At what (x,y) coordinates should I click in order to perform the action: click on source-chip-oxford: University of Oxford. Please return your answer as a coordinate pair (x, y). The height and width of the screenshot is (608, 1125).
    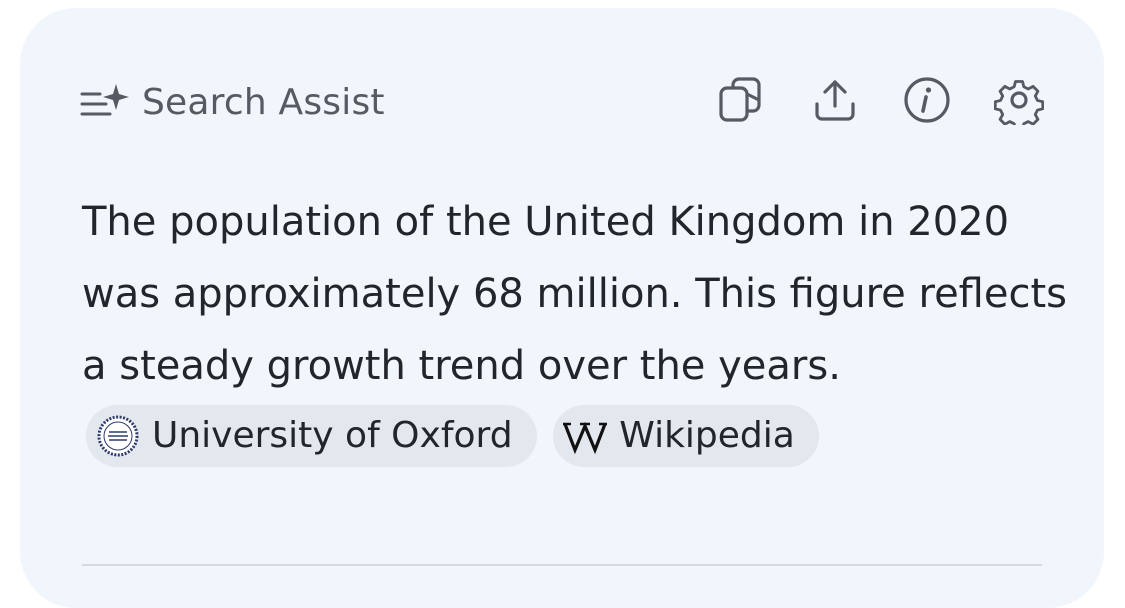
    Looking at the image, I should click on (311, 436).